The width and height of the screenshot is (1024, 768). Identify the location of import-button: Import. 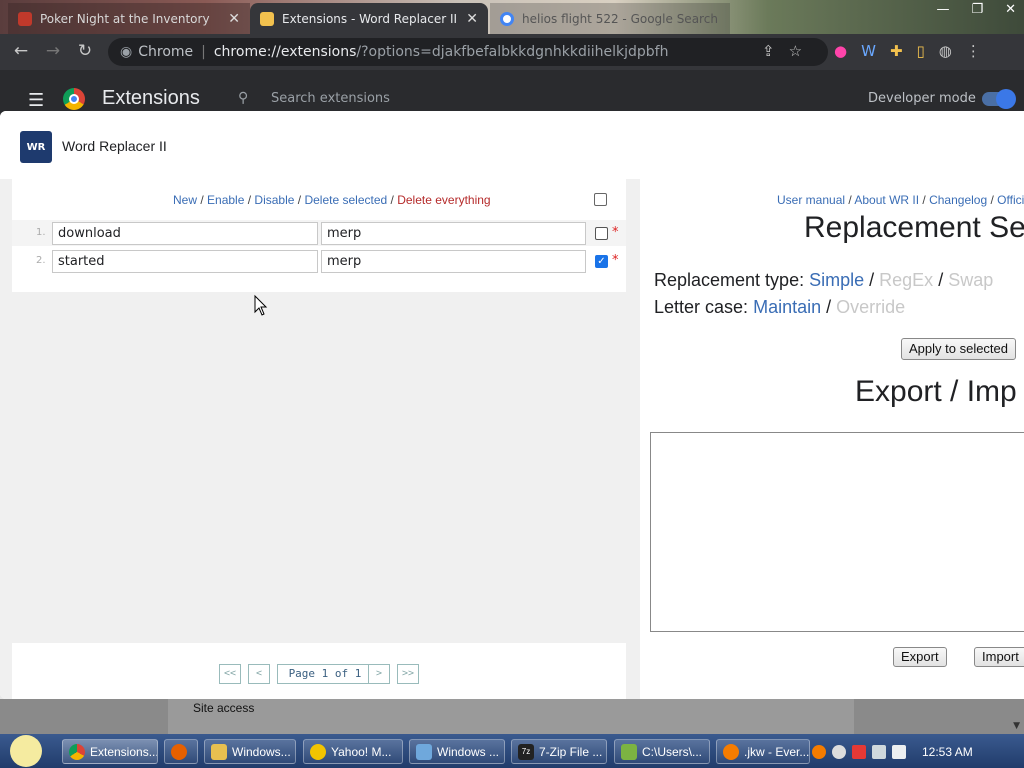
(999, 657).